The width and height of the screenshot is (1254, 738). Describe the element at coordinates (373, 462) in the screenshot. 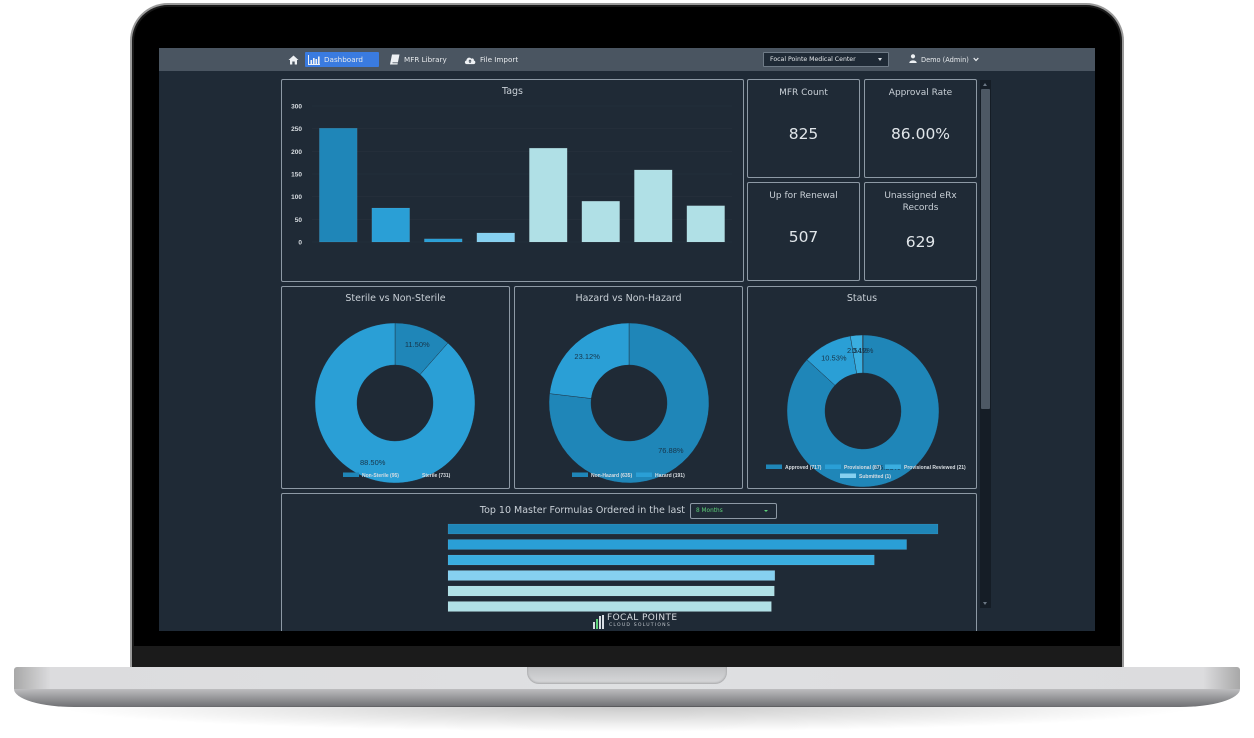

I see `slice-percent-label: 88.50%` at that location.